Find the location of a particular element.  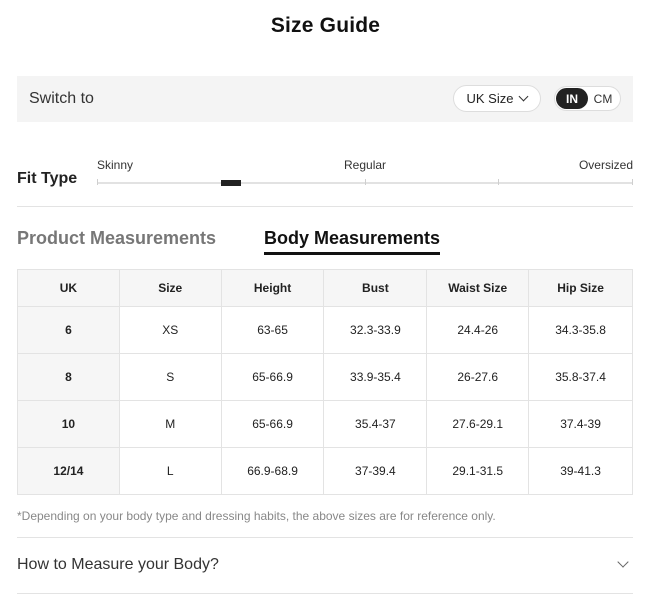

table-cell: XS is located at coordinates (170, 330).